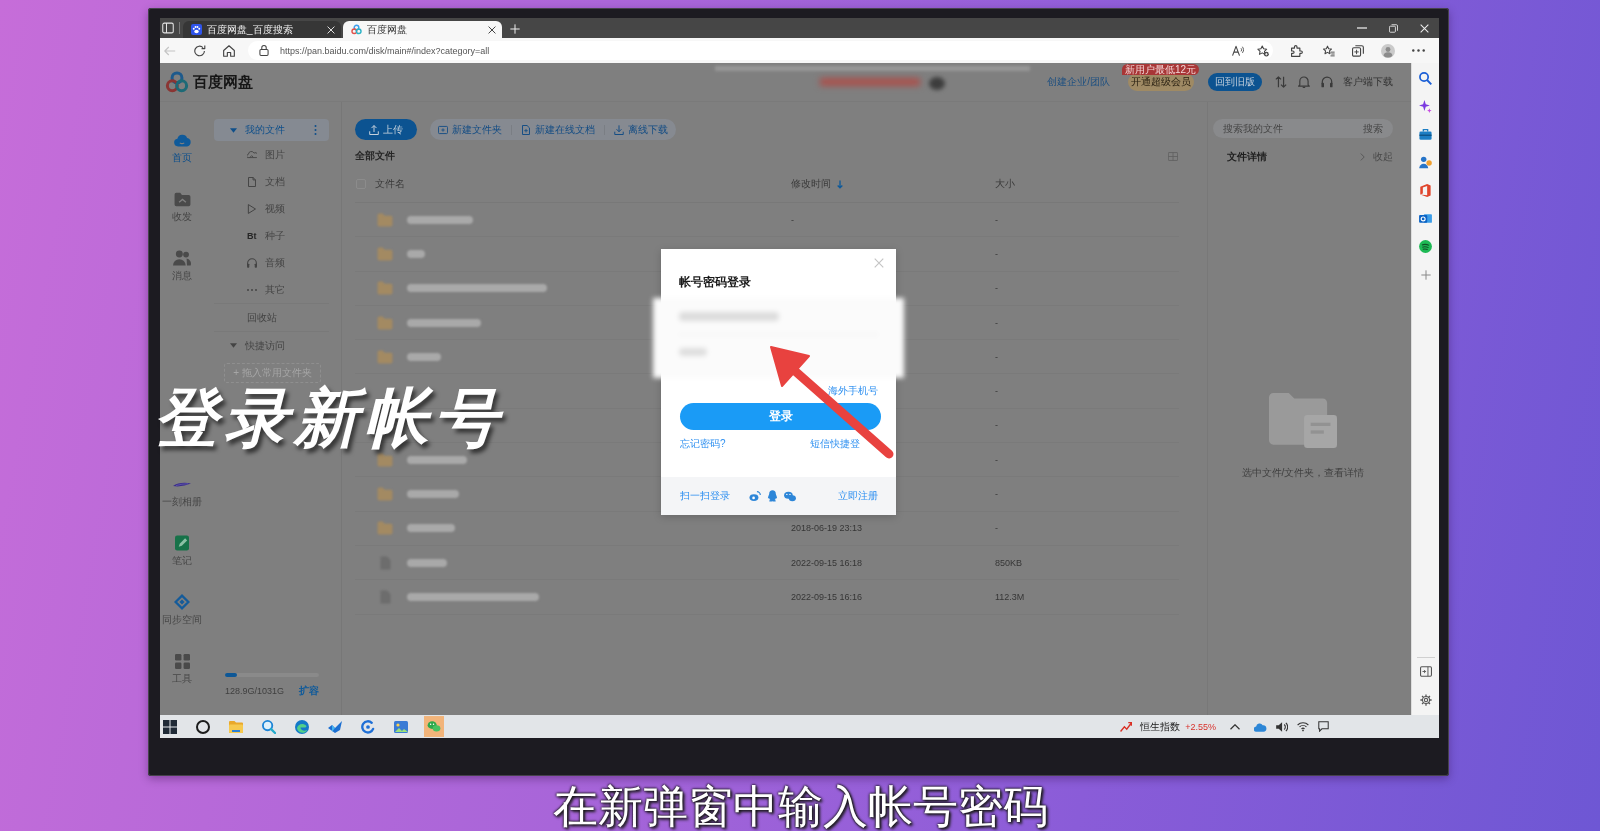 This screenshot has height=831, width=1600. Describe the element at coordinates (422, 29) in the screenshot. I see `browser-tab: 百度网盘` at that location.